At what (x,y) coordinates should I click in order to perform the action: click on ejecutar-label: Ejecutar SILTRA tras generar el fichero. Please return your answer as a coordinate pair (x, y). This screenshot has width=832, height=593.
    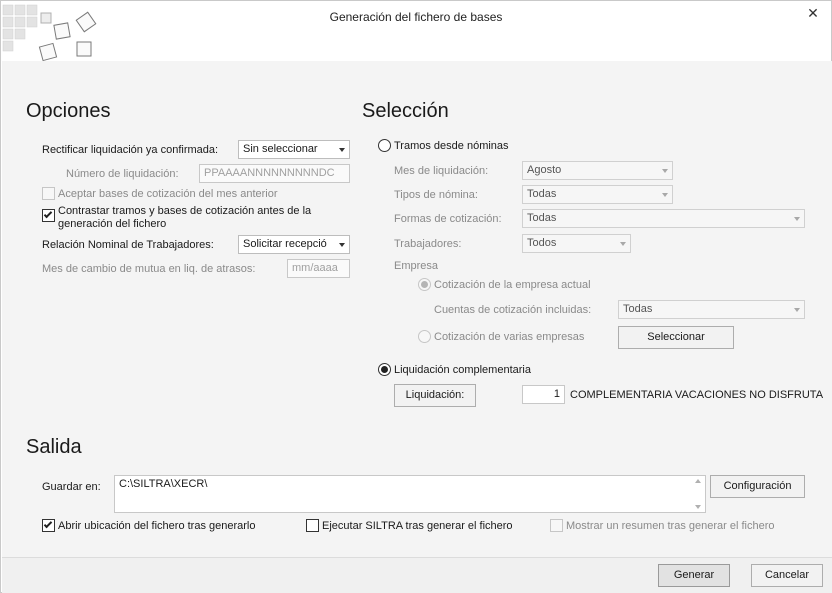
    Looking at the image, I should click on (417, 526).